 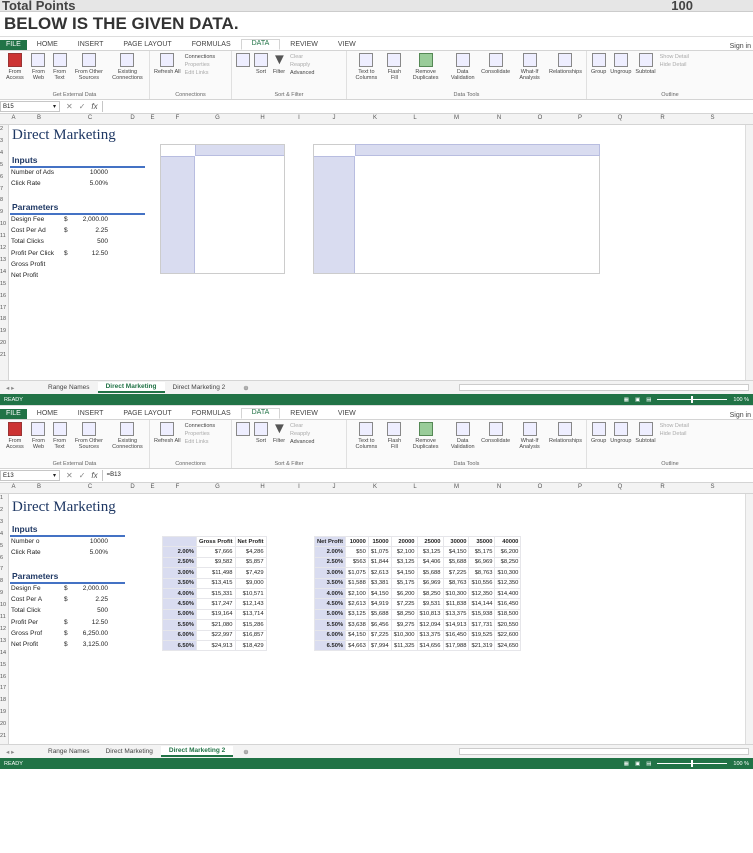 I want to click on net-profit-cell: $11,838, so click(x=456, y=604).